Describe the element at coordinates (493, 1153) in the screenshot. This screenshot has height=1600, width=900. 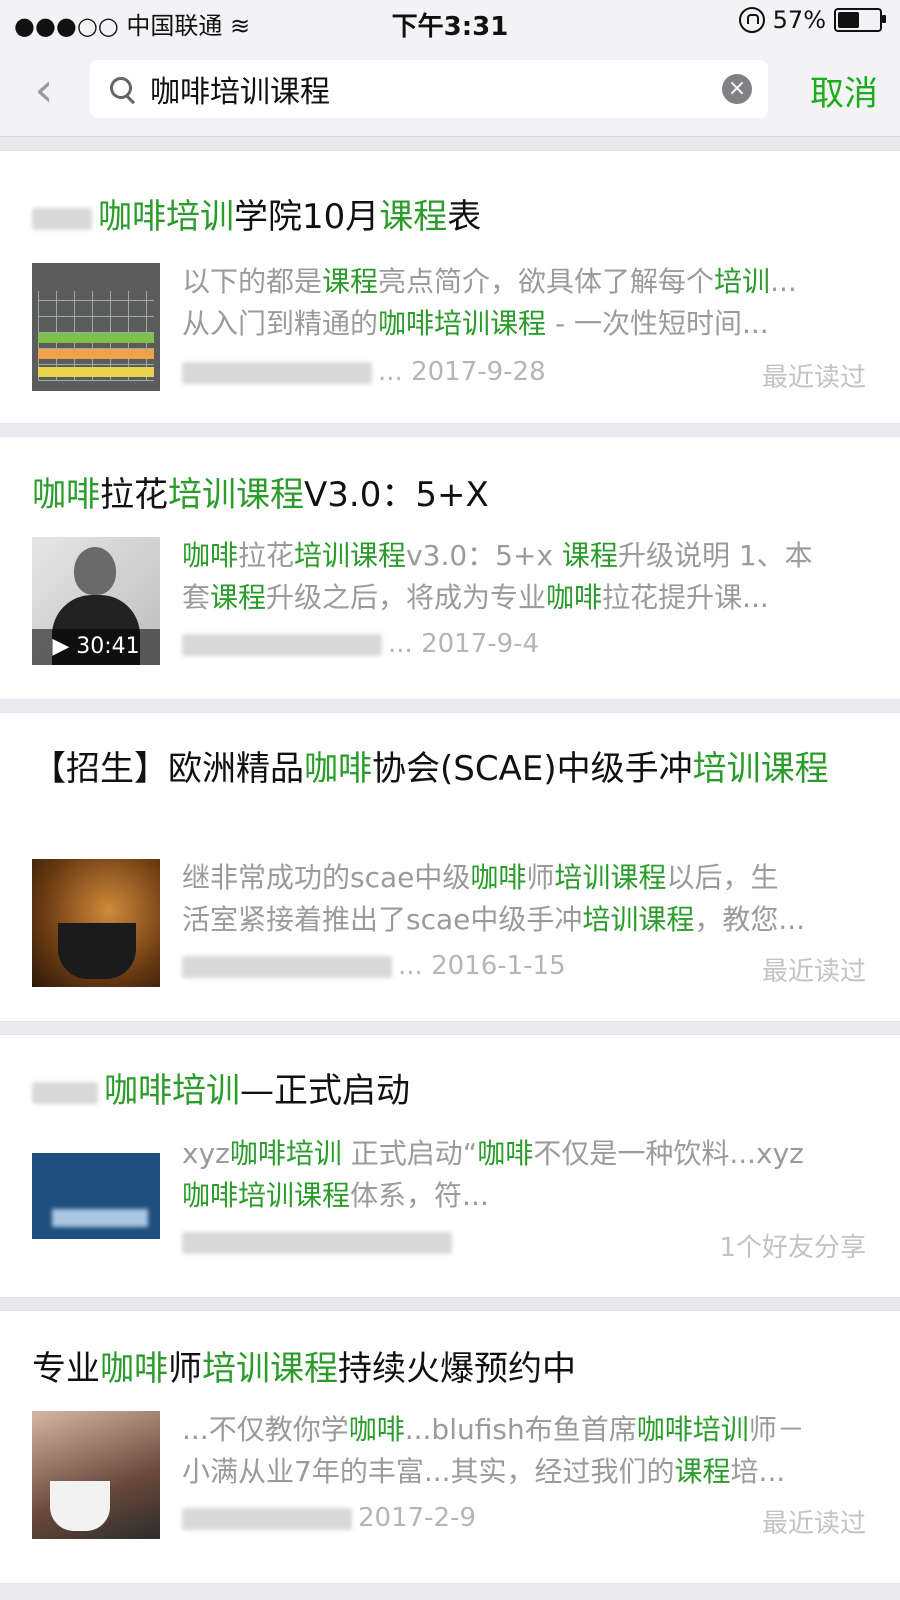
I see `summary-line: xyz咖啡培训 正式启动“咖啡不仅是一种饮料...xyz` at that location.